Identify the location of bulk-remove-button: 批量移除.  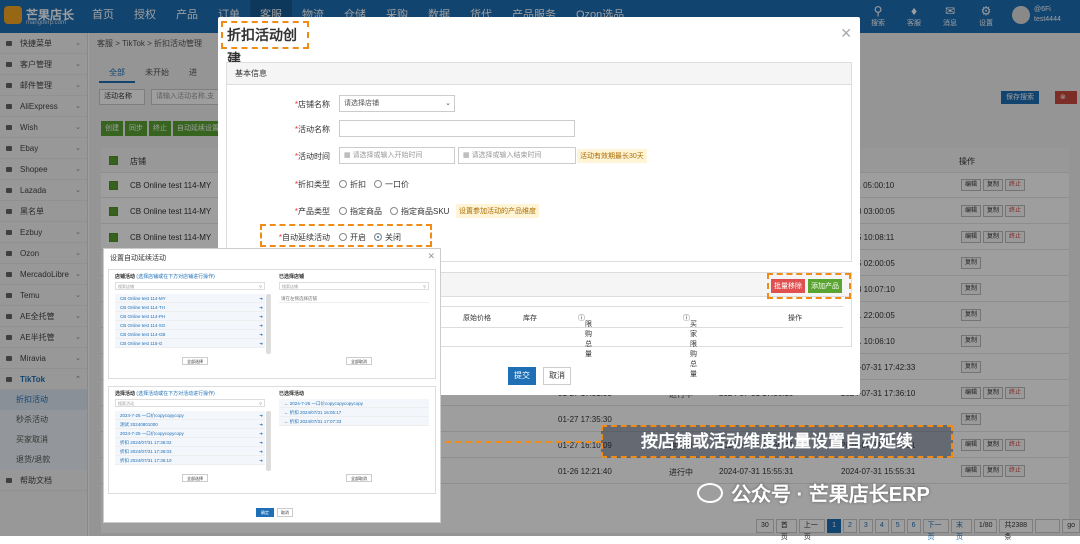
(788, 286).